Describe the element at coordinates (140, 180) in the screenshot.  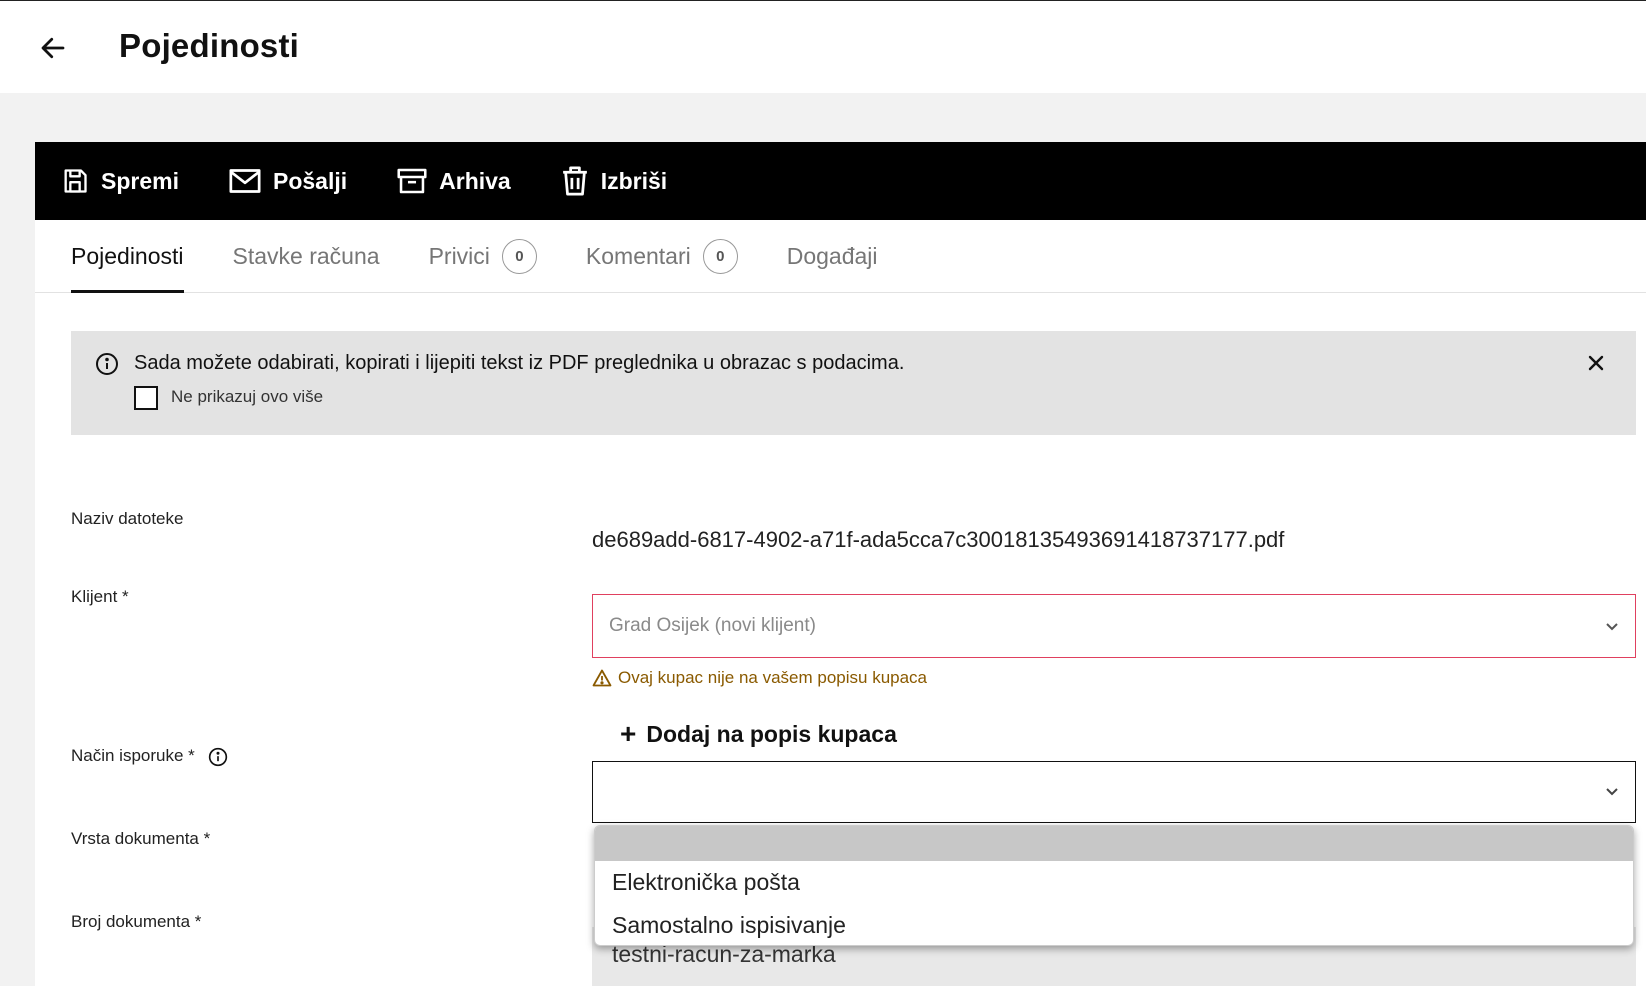
I see `save-label: Spremi` at that location.